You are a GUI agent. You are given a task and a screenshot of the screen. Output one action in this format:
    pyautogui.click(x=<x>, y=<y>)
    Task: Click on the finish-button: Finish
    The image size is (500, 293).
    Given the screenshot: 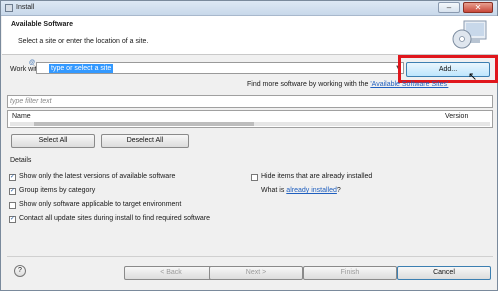 What is the action you would take?
    pyautogui.click(x=350, y=273)
    